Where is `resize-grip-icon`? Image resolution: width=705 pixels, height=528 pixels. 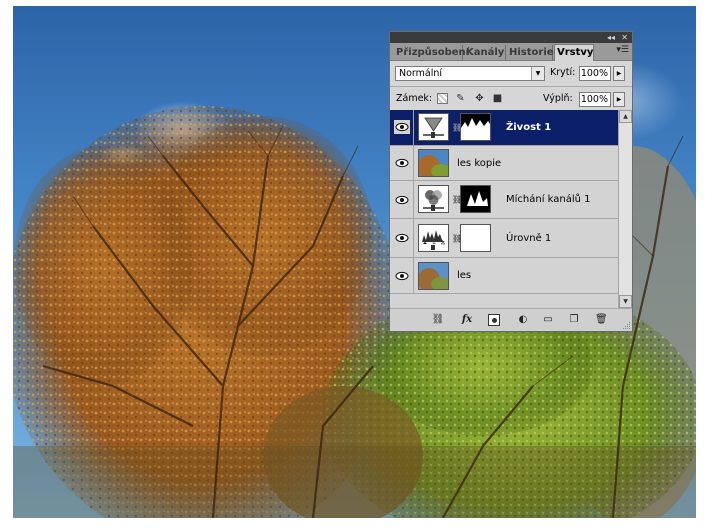
resize-grip-icon is located at coordinates (627, 326).